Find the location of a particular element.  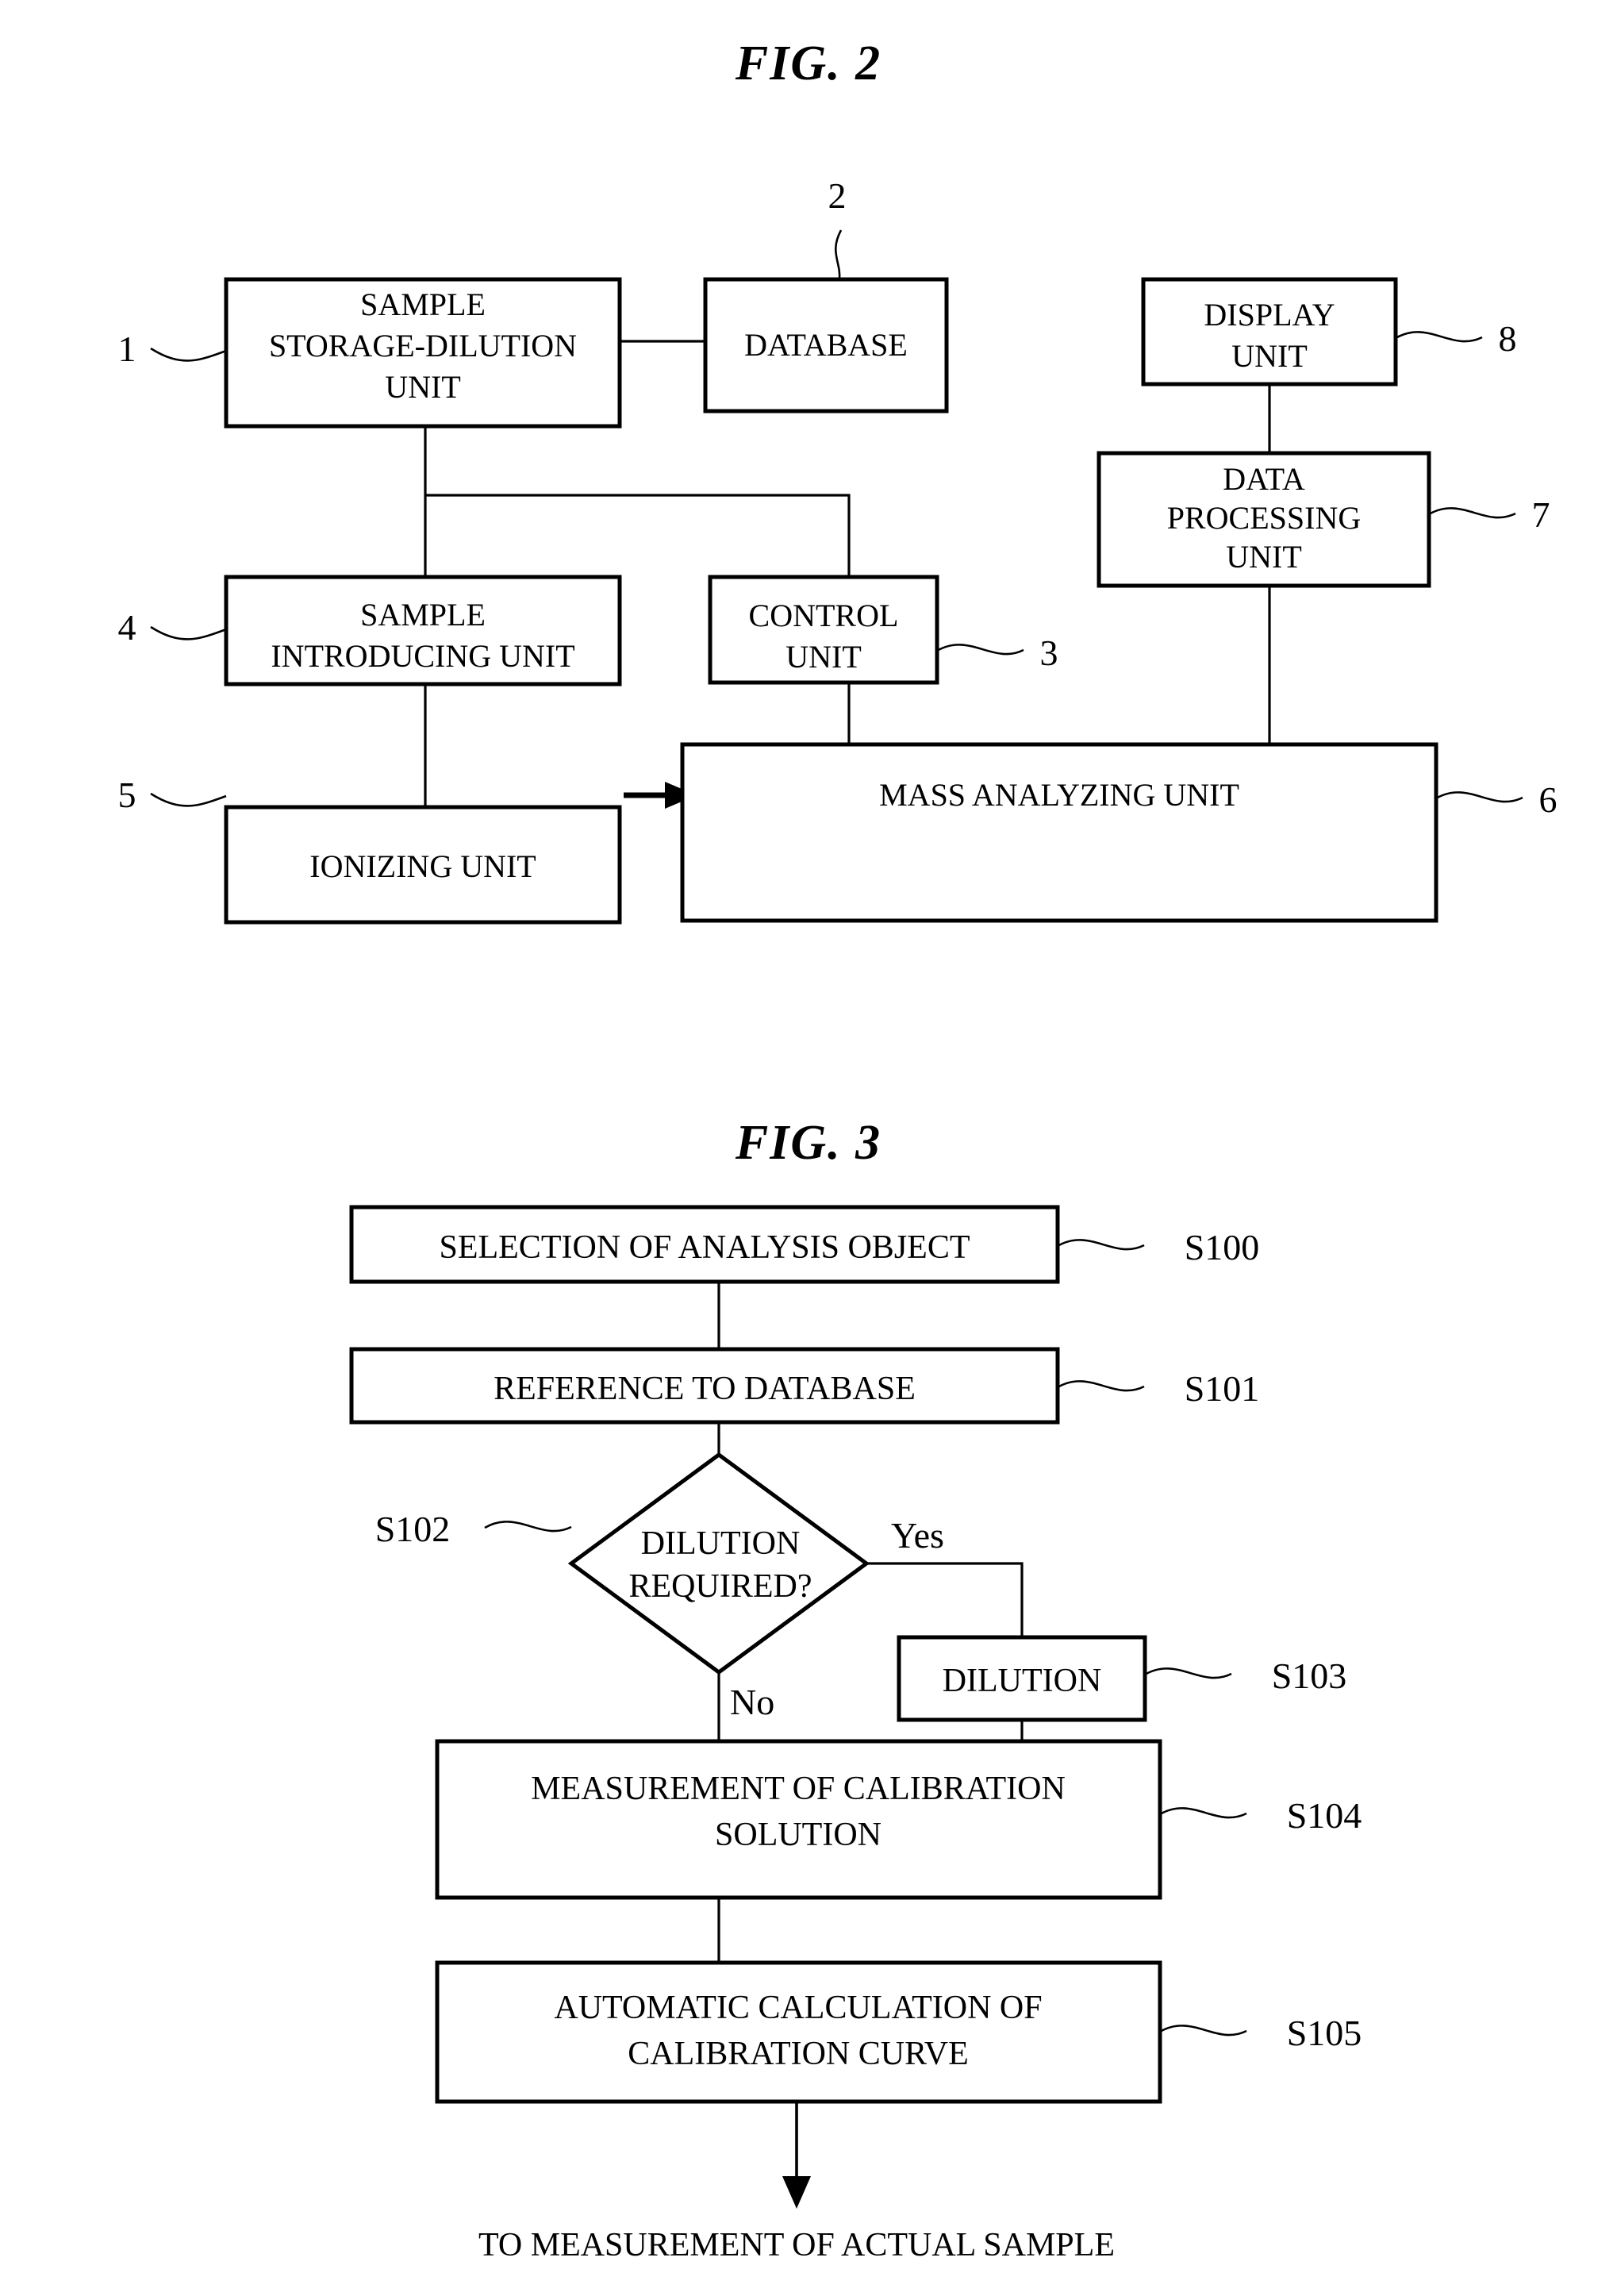

block-label-line: DATABASE is located at coordinates (826, 345).